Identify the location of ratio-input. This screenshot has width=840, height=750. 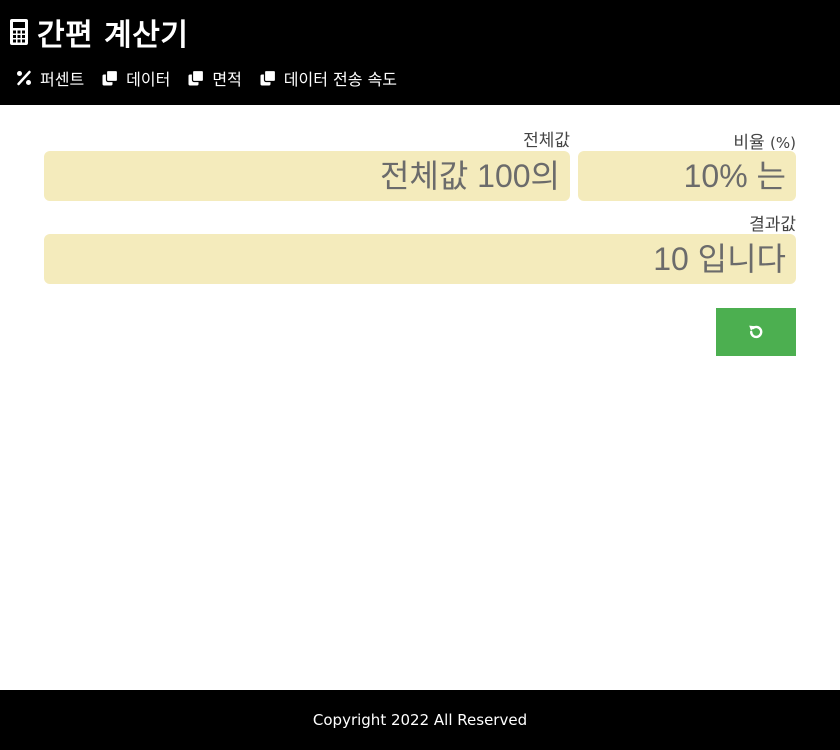
(682, 176).